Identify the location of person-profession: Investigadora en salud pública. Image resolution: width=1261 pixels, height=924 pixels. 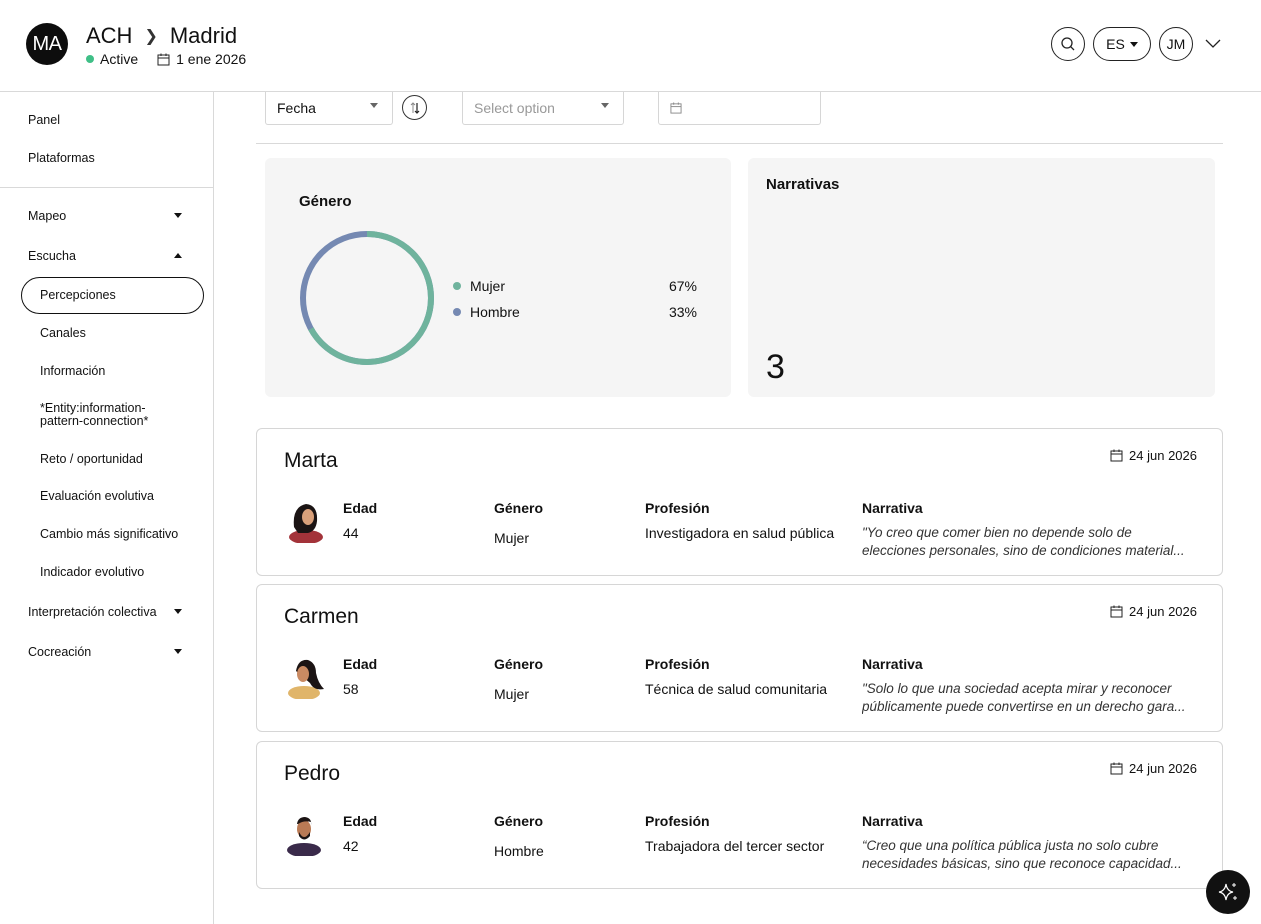
(740, 533).